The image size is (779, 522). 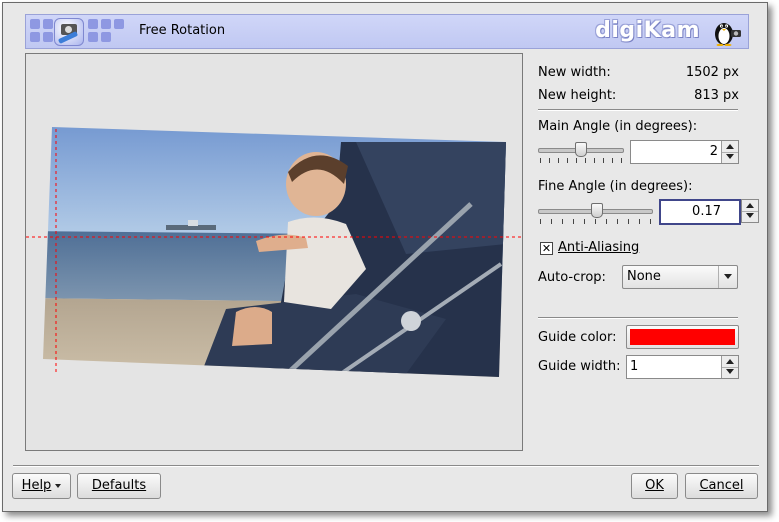 I want to click on new-height-label: New height:, so click(x=577, y=95).